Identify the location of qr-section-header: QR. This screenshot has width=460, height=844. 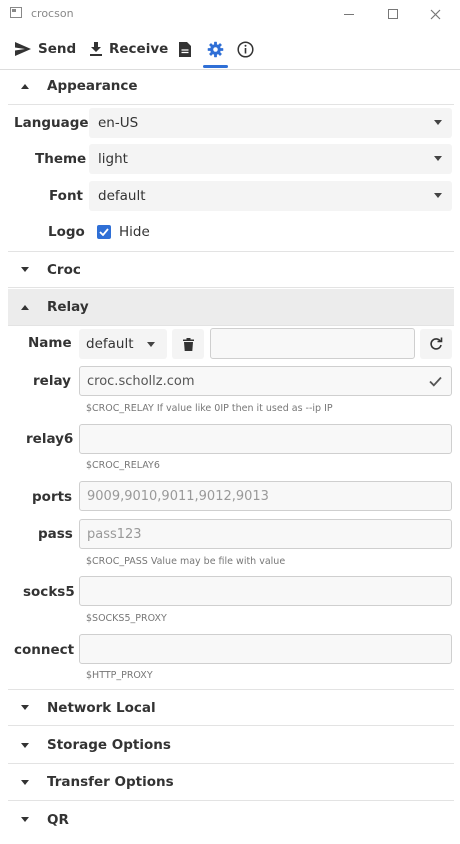
(231, 819).